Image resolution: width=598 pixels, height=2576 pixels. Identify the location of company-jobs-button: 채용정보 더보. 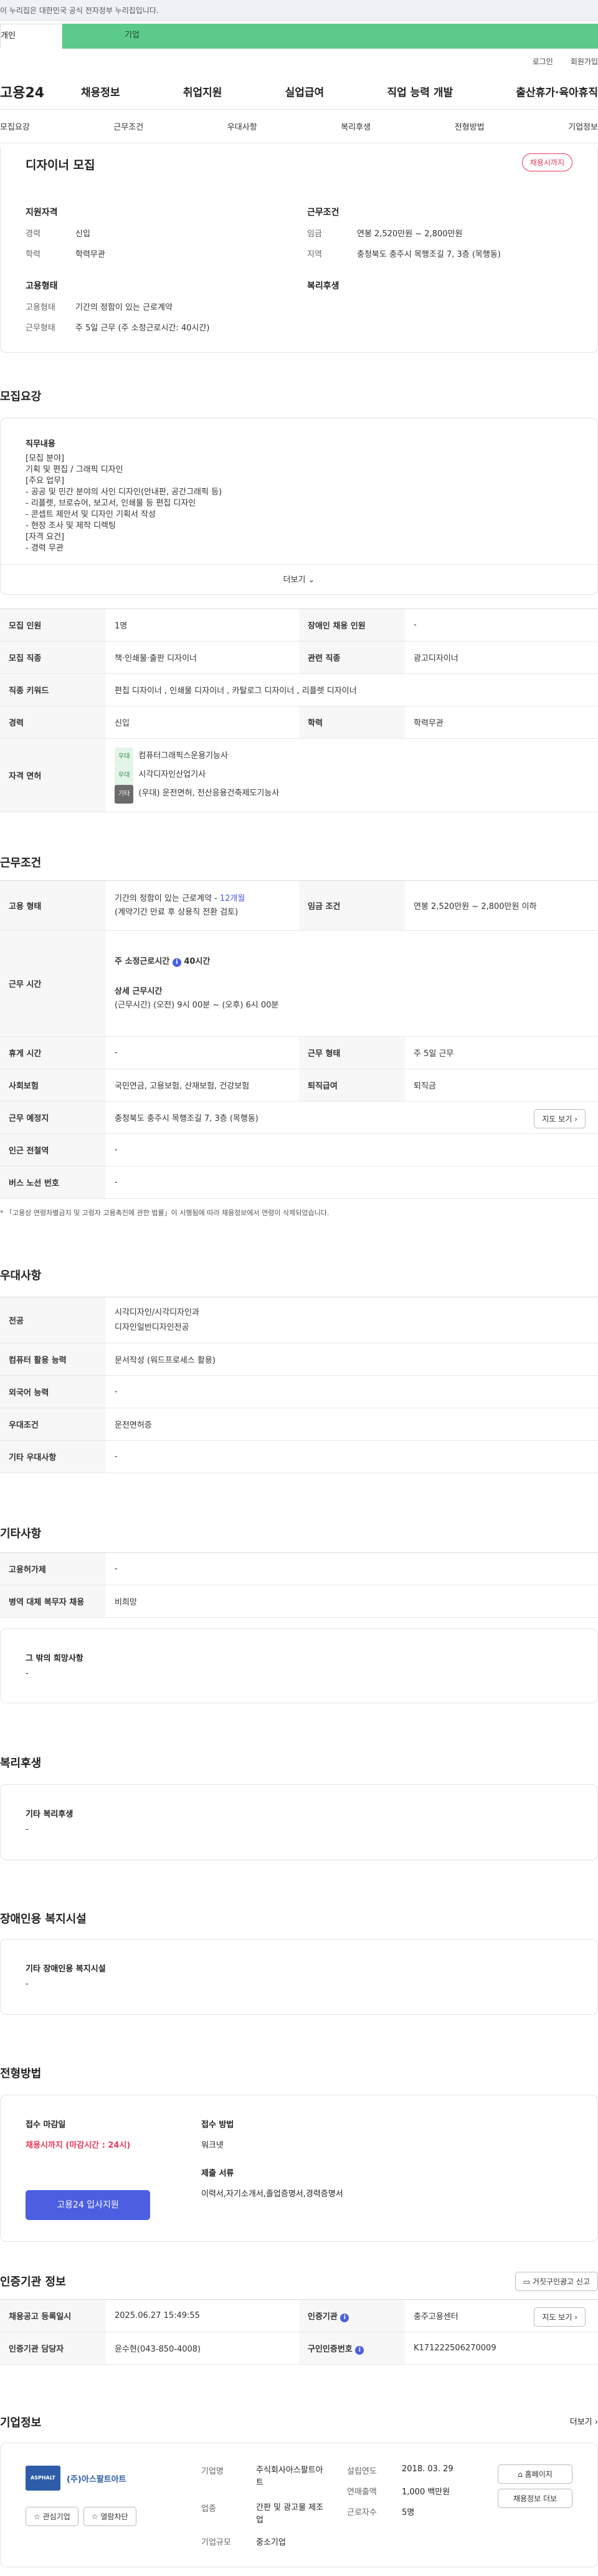
(535, 2498).